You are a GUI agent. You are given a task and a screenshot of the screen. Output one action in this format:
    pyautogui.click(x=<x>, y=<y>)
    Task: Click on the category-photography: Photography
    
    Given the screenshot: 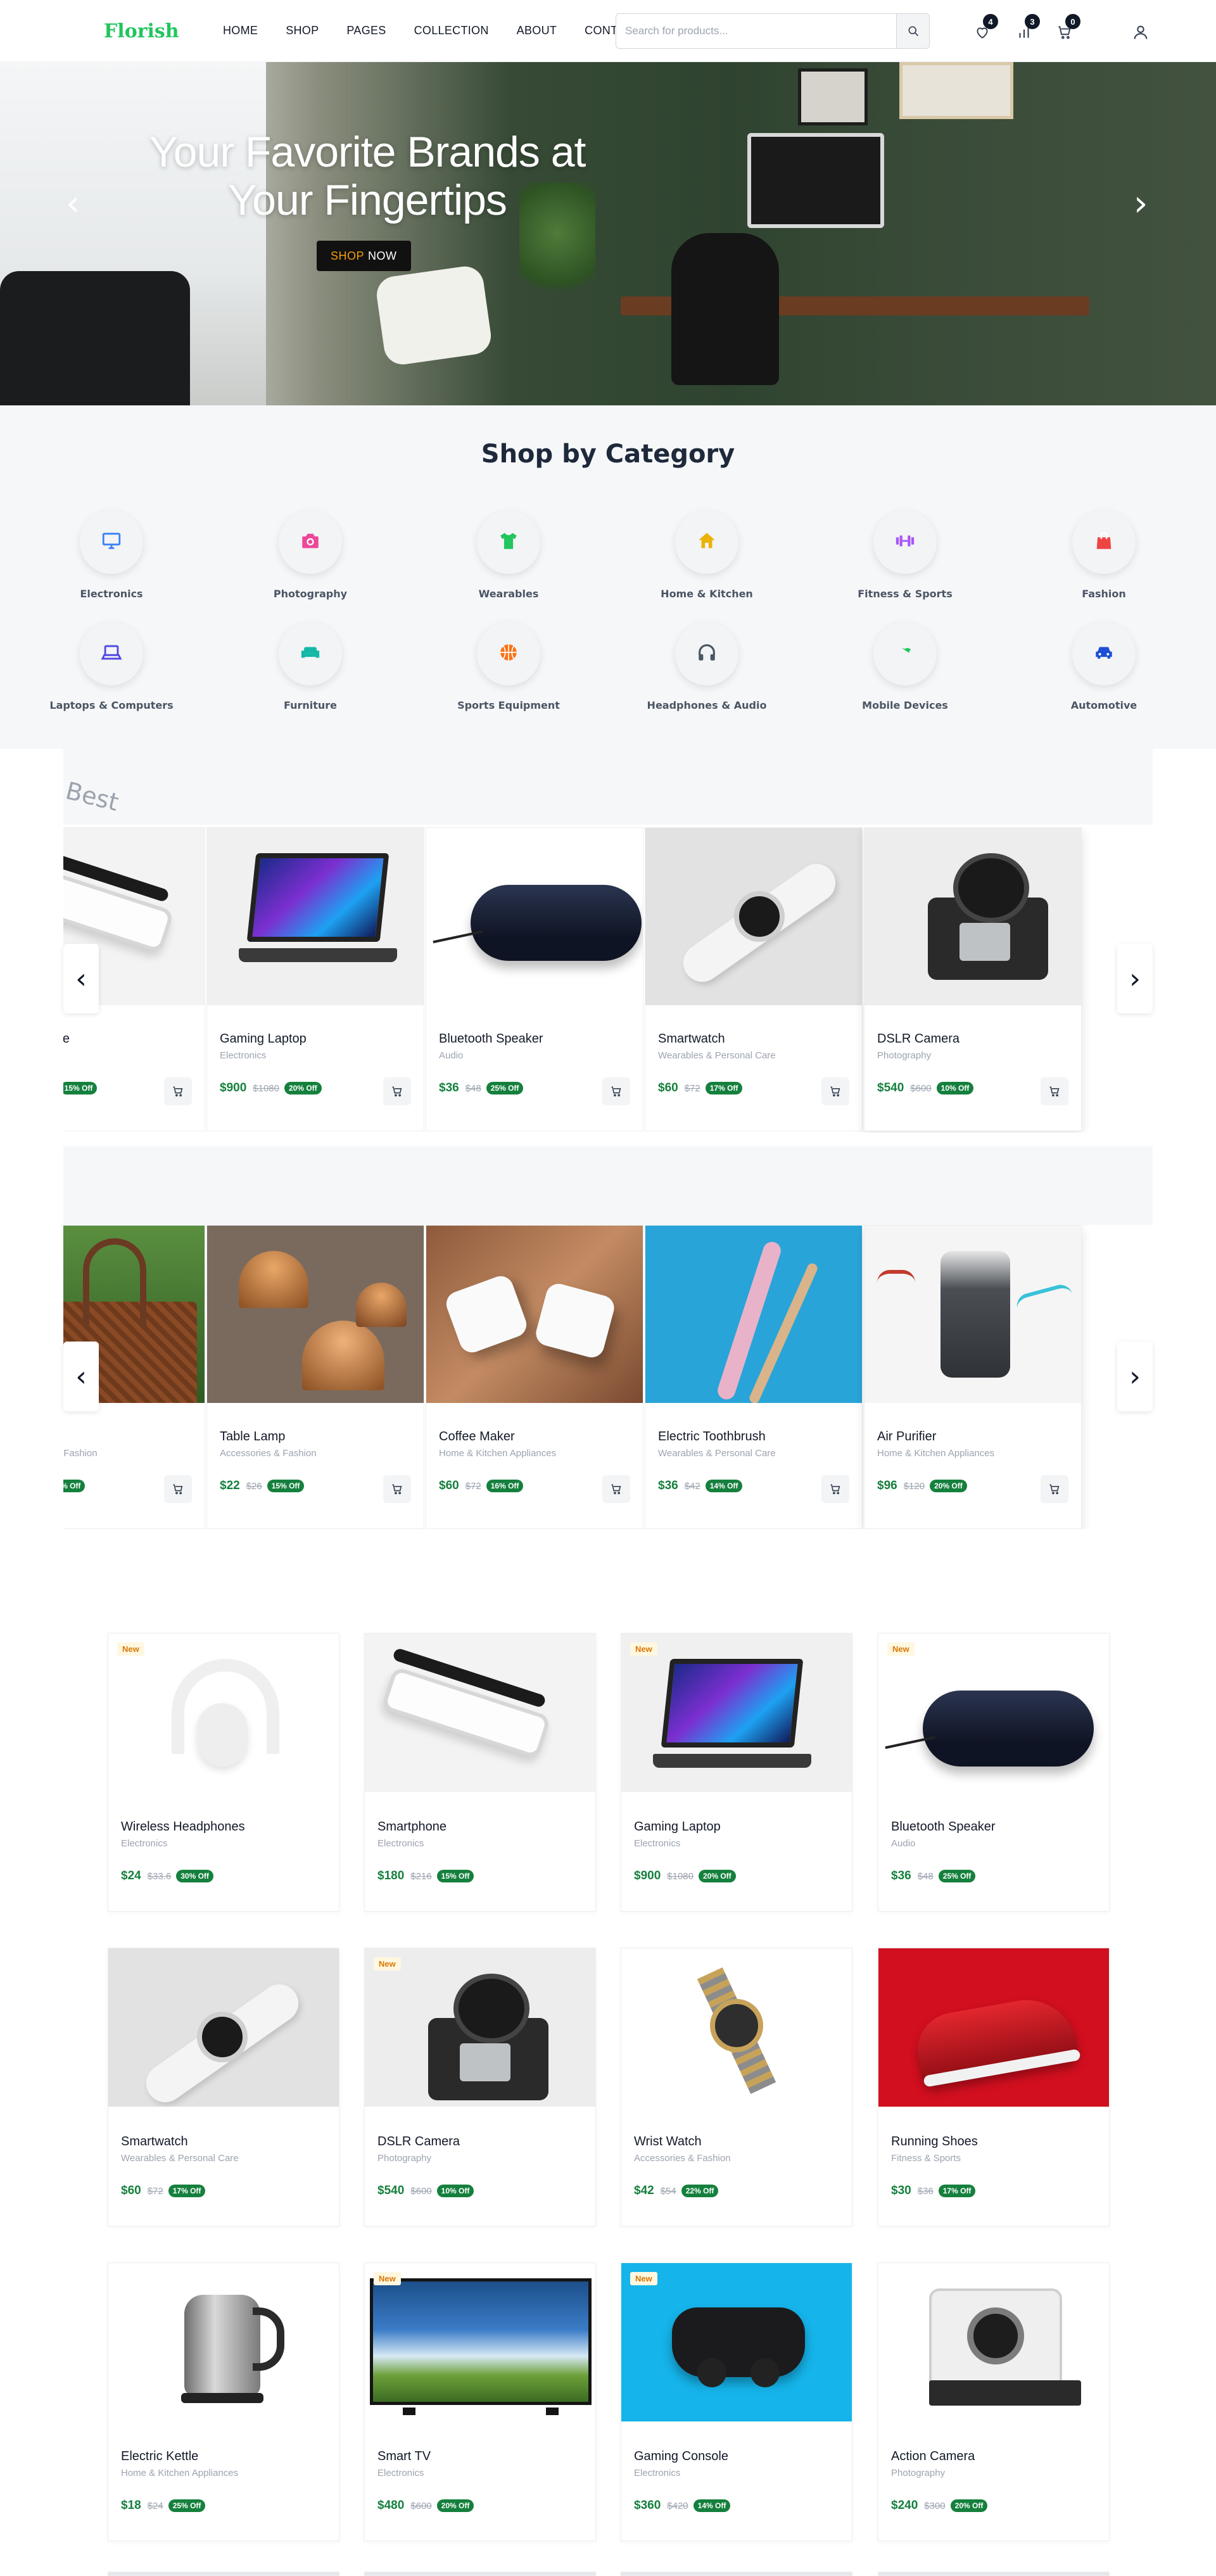 What is the action you would take?
    pyautogui.click(x=310, y=555)
    